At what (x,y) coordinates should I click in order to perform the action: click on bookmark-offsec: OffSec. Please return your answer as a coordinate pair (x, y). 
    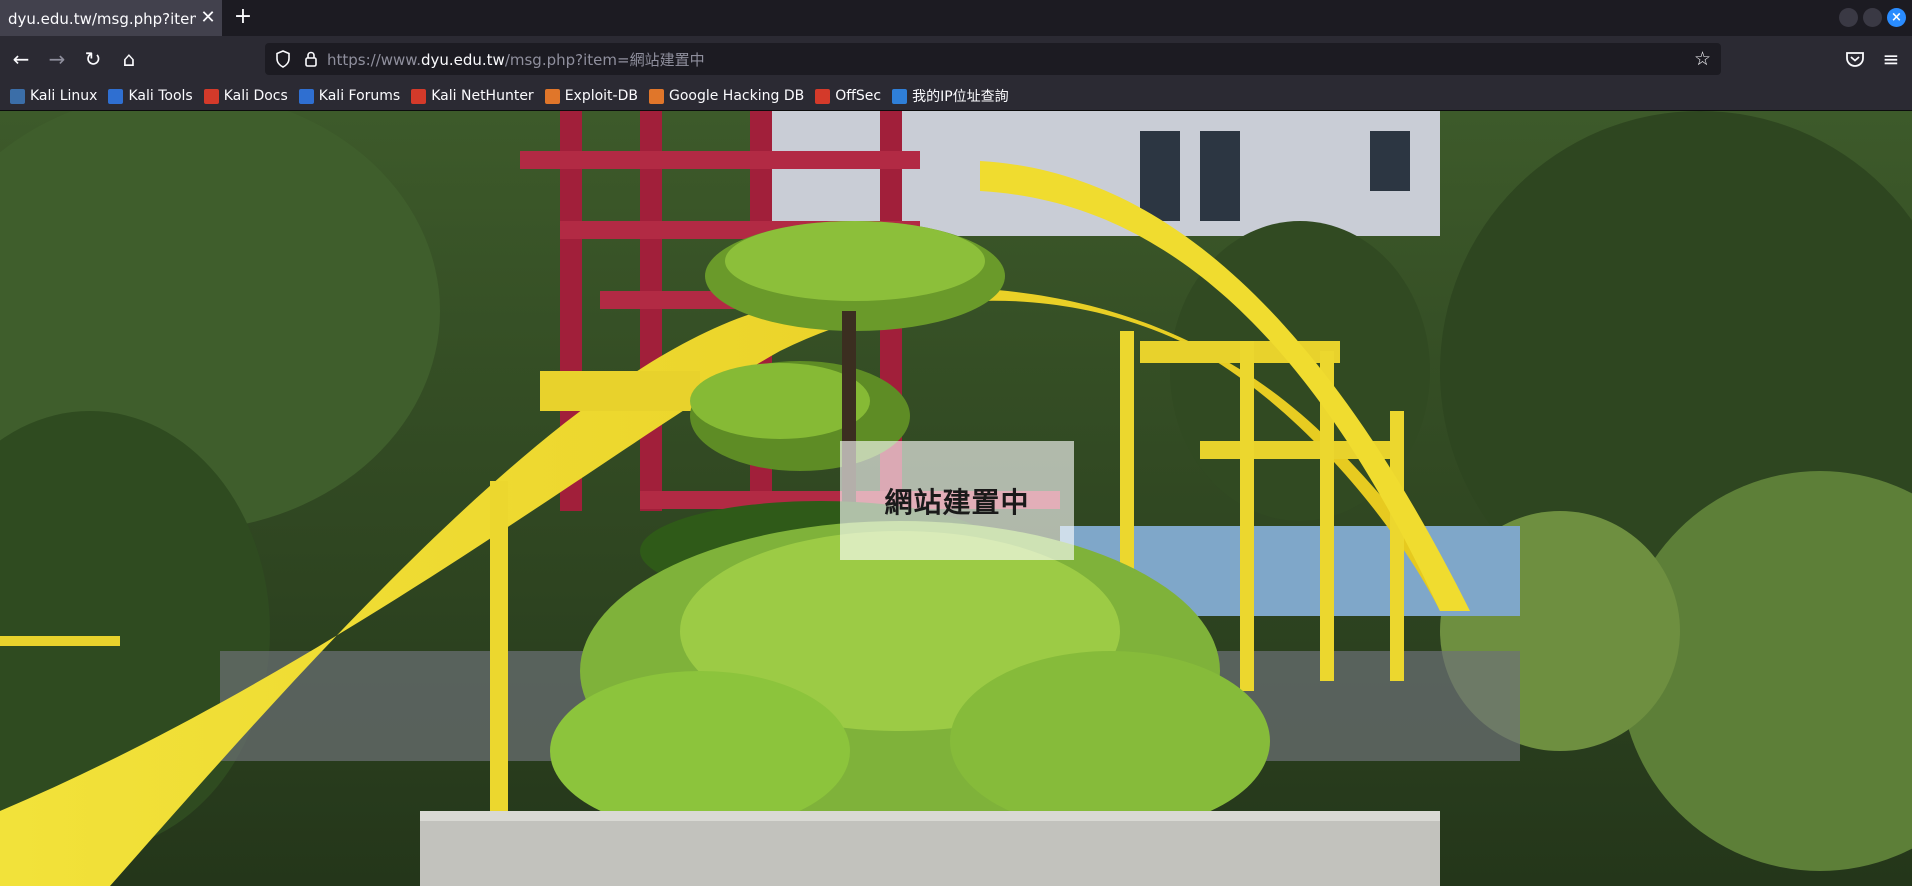
    Looking at the image, I should click on (848, 96).